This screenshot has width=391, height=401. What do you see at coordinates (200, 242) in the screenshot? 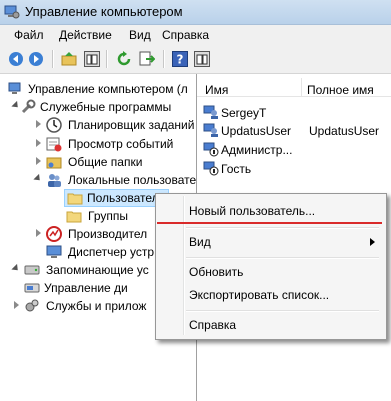
I see `menu-item-view: Вид` at bounding box center [200, 242].